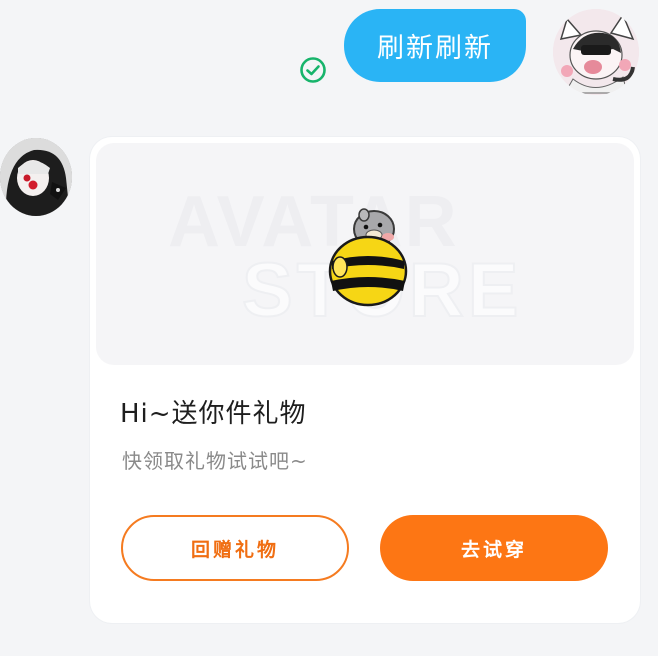 The width and height of the screenshot is (658, 656). What do you see at coordinates (213, 414) in the screenshot?
I see `card-title: Hi~送你件礼物` at bounding box center [213, 414].